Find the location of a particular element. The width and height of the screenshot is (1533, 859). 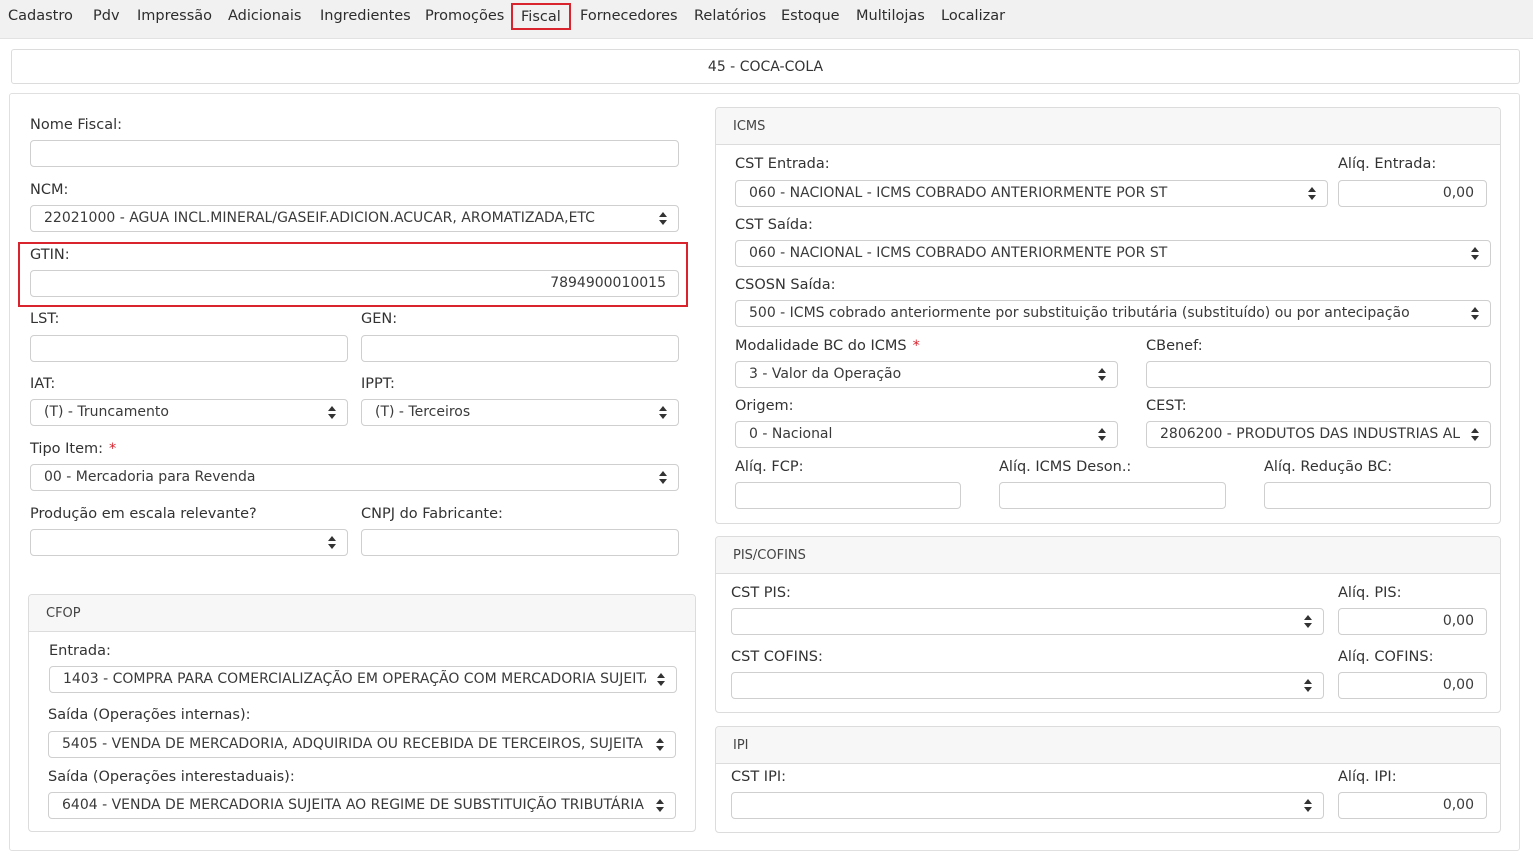

menu-item-pdv: Pdv is located at coordinates (106, 16).